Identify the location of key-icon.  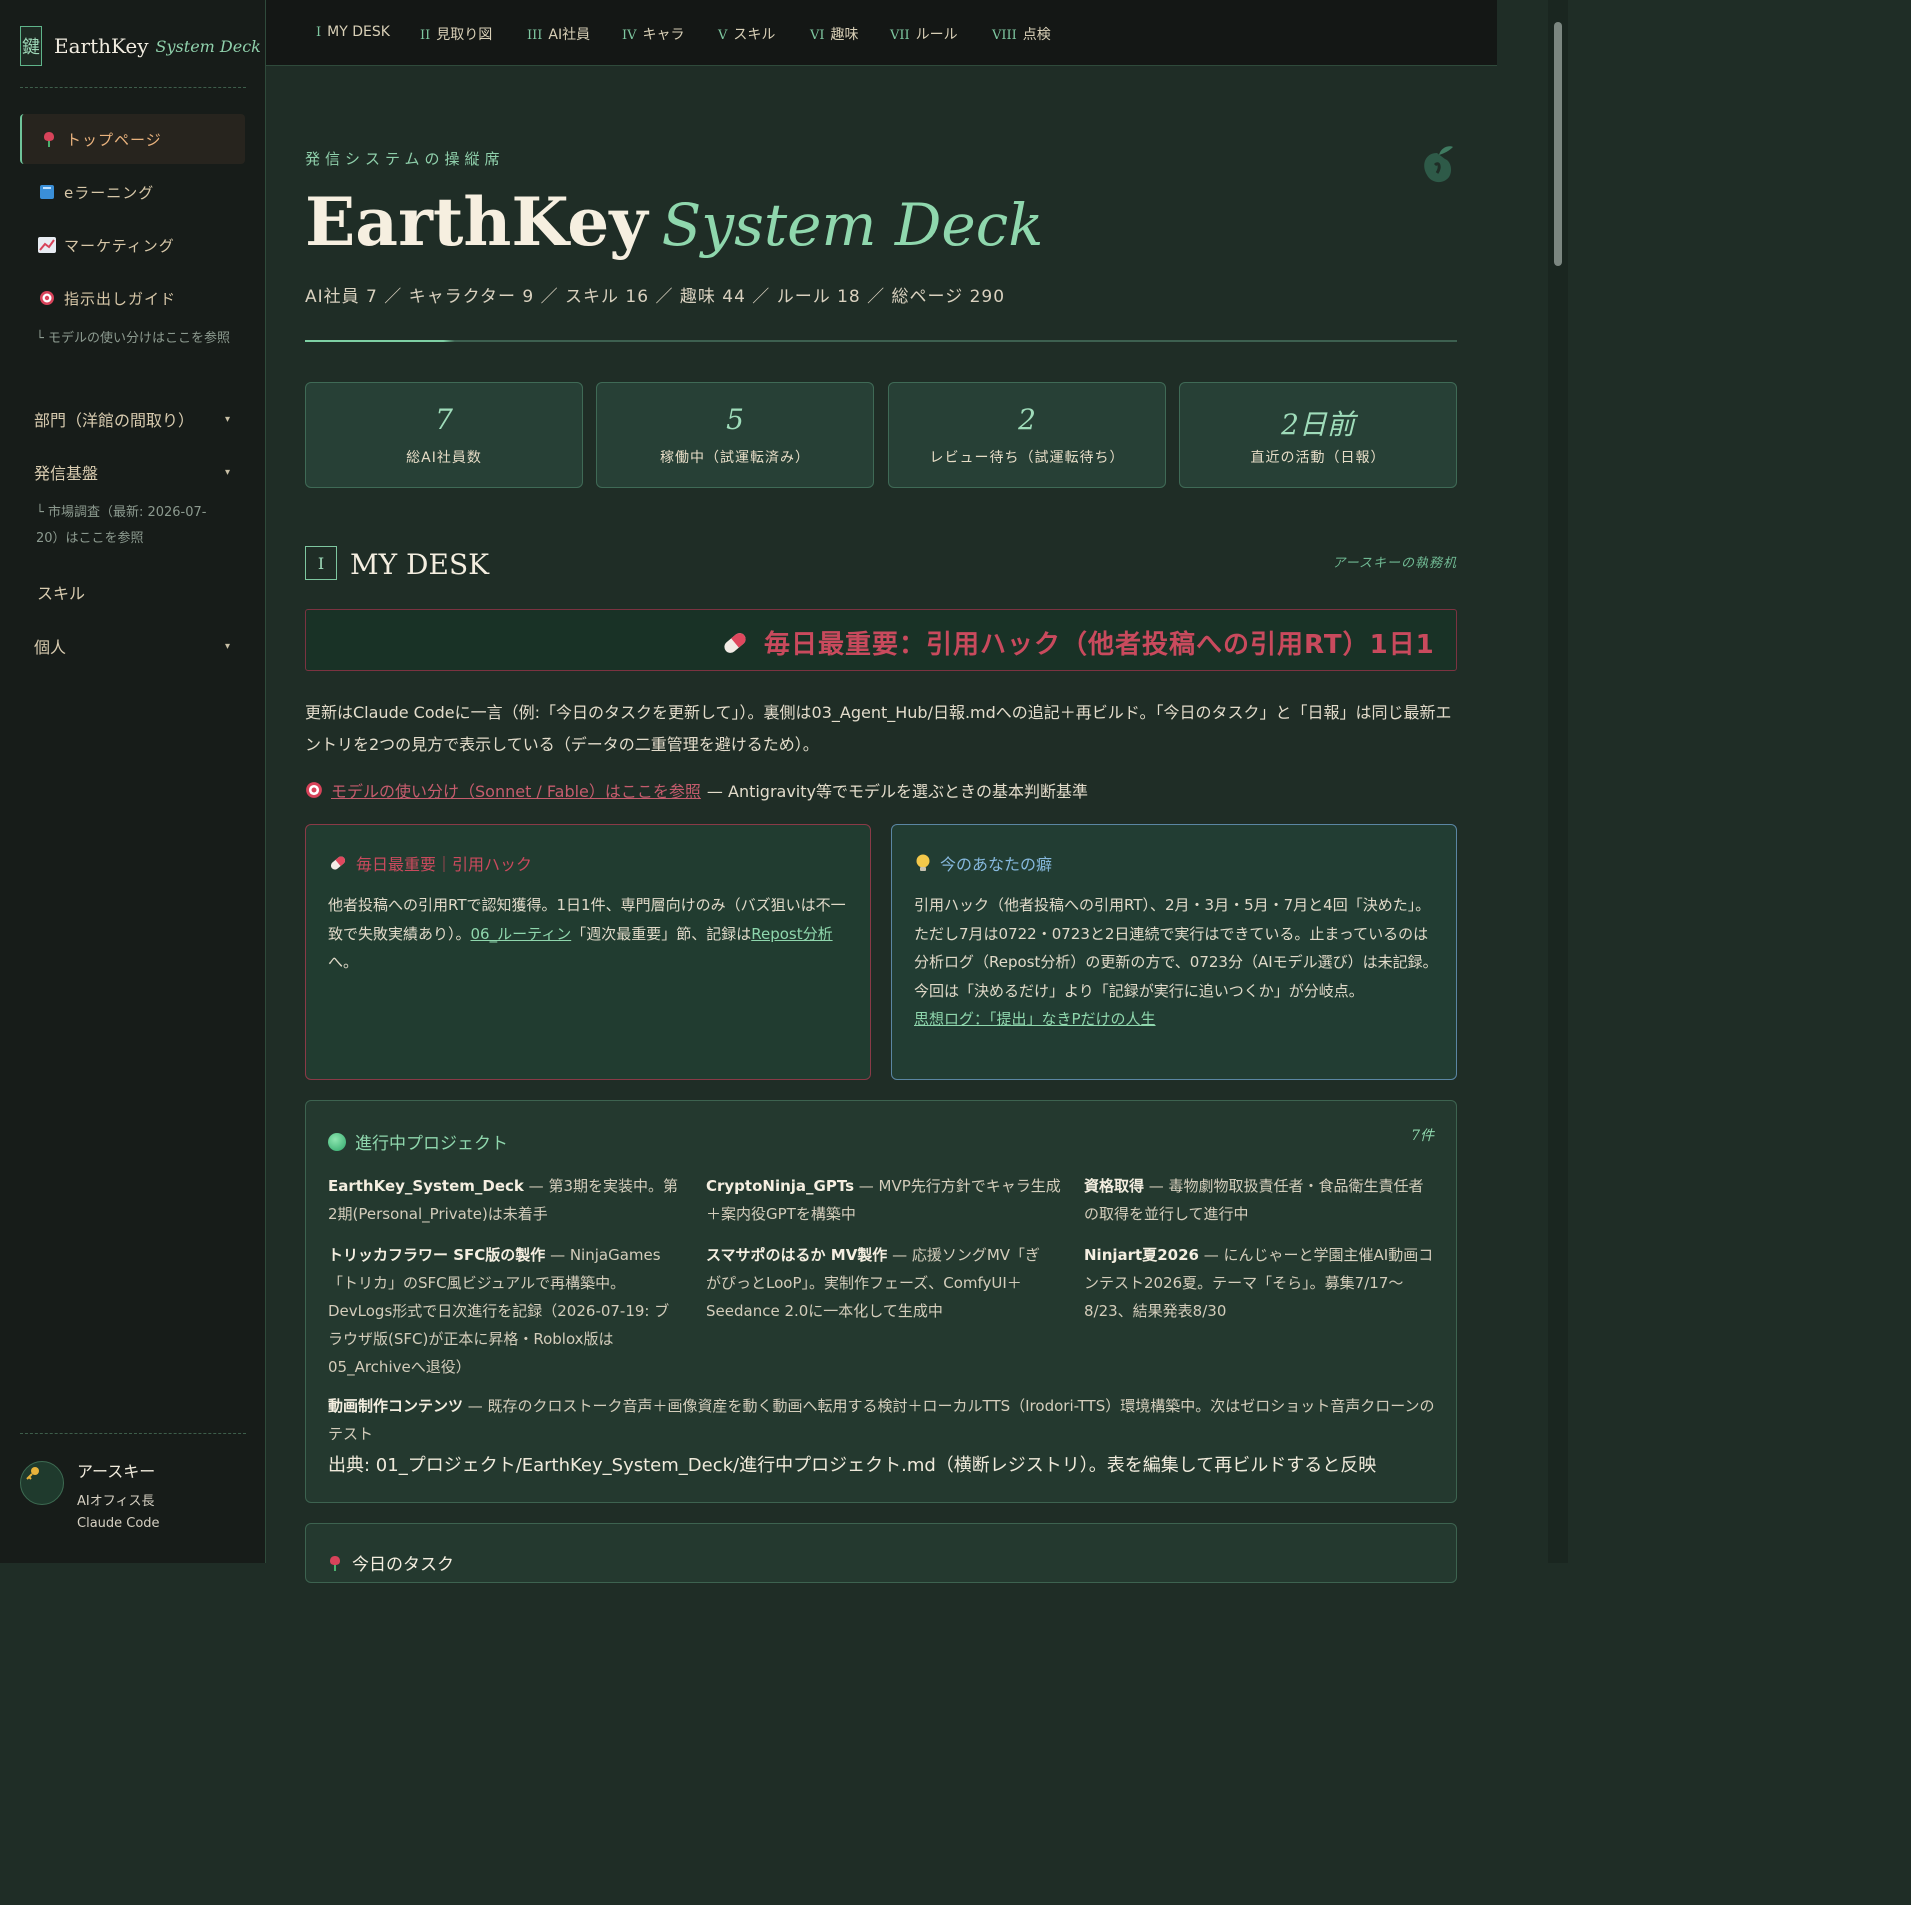
(32, 1473).